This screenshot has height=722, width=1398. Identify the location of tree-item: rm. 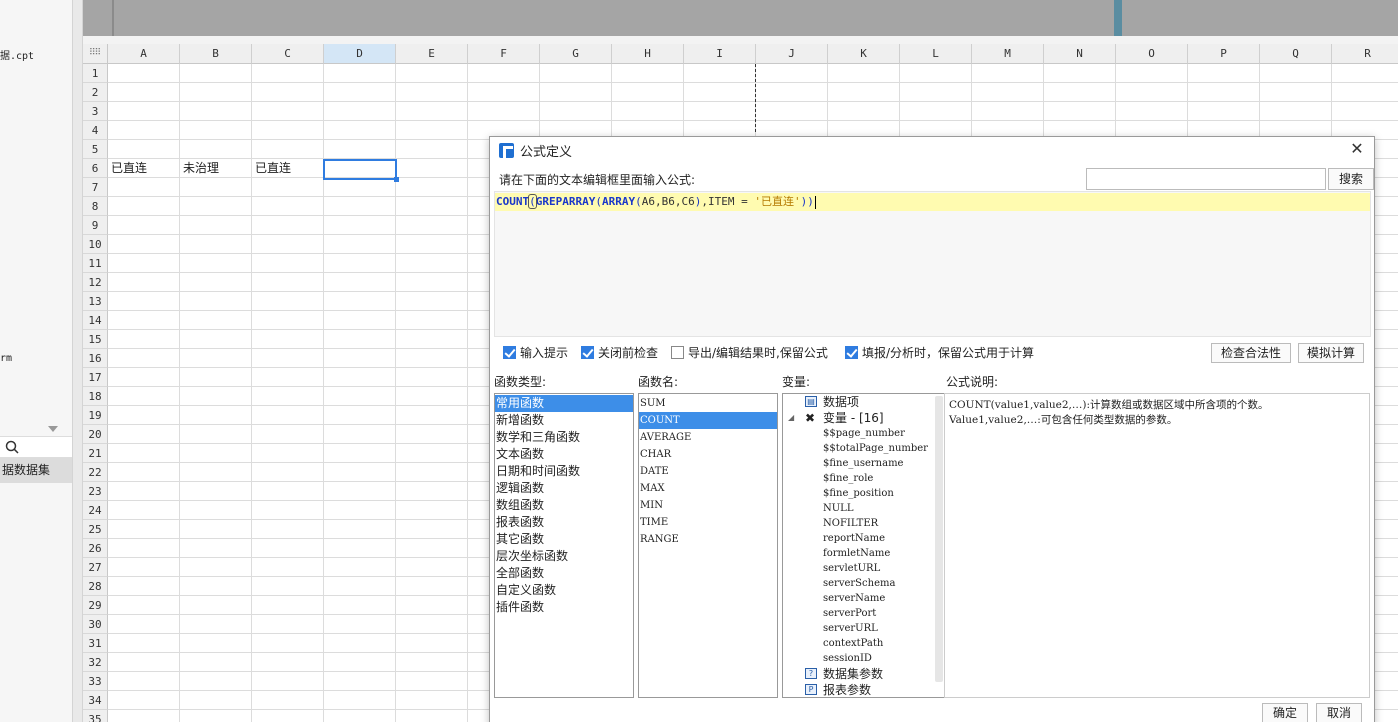
(6, 358).